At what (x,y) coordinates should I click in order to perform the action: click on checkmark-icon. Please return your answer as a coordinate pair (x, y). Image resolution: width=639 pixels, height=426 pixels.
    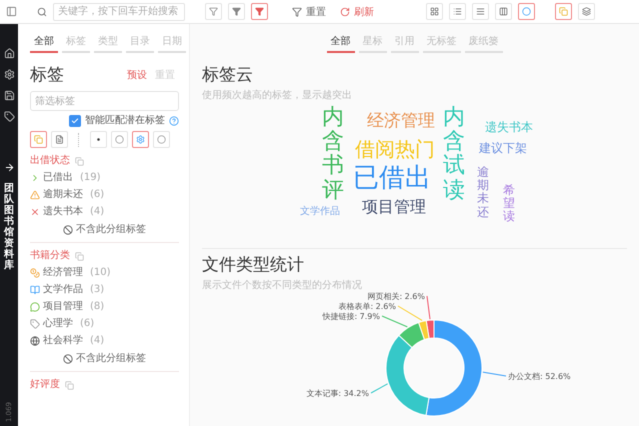
    Looking at the image, I should click on (75, 121).